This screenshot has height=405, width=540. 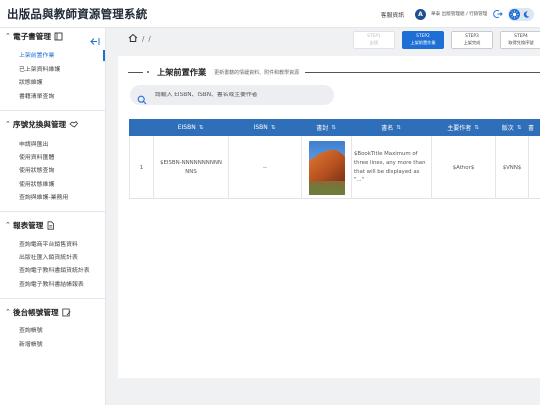 What do you see at coordinates (526, 14) in the screenshot?
I see `moon-icon` at bounding box center [526, 14].